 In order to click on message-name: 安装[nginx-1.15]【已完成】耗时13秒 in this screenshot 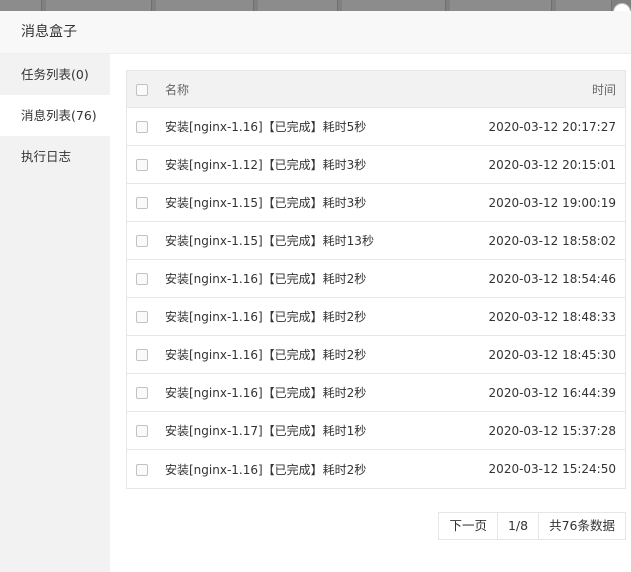, I will do `click(269, 241)`.